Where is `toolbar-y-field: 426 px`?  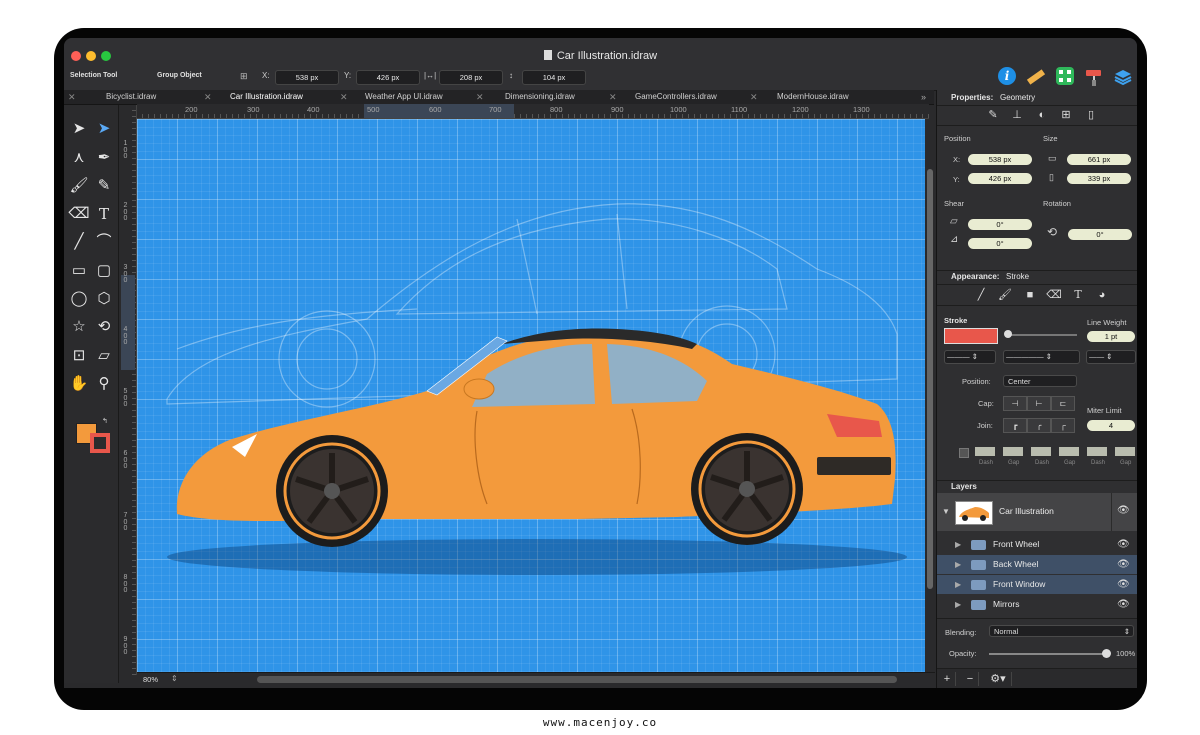
toolbar-y-field: 426 px is located at coordinates (388, 77).